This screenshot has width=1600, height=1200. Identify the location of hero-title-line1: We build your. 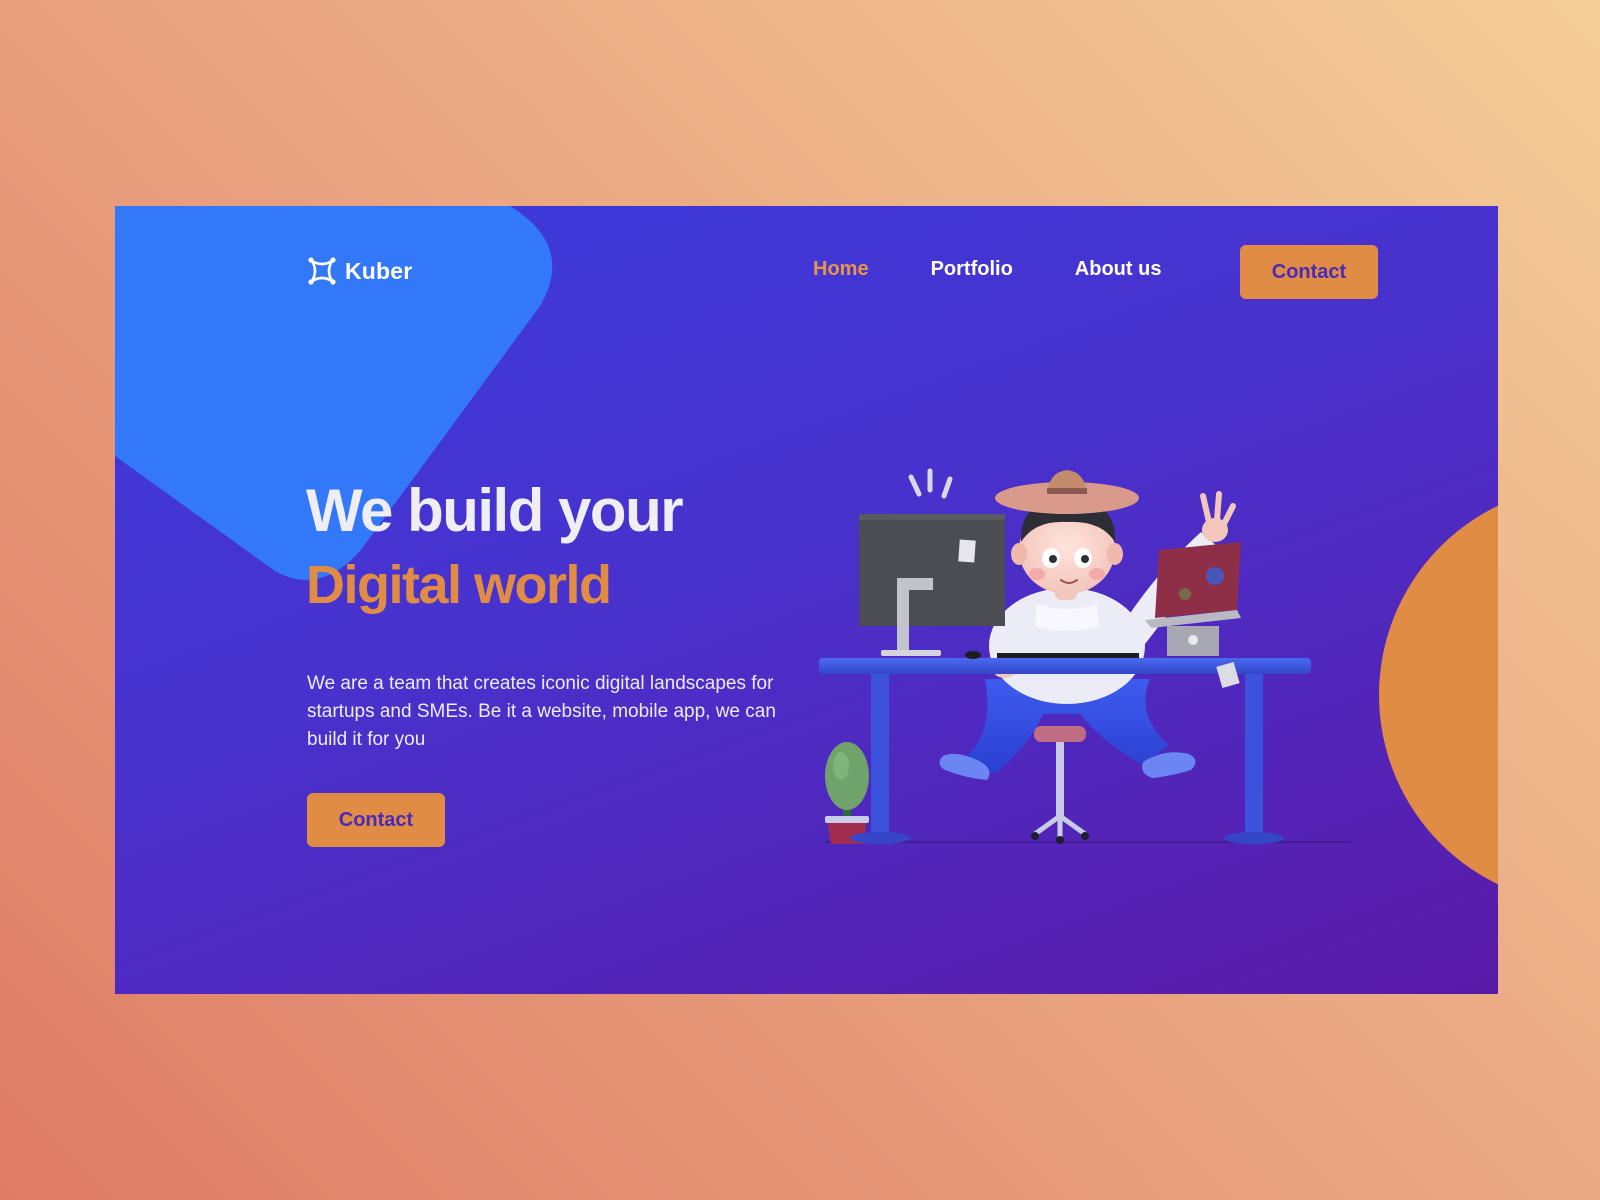
(495, 510).